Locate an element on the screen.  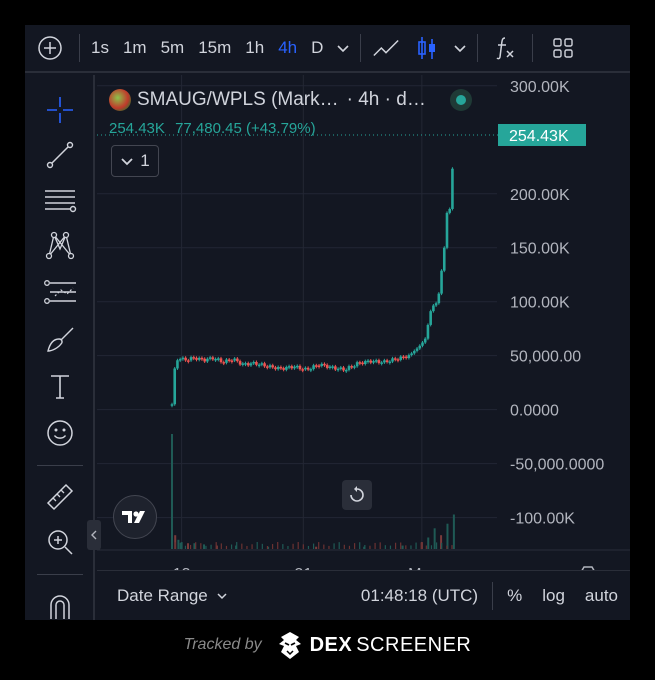
utc-clock: 01:48:18 (UTC) is located at coordinates (419, 596).